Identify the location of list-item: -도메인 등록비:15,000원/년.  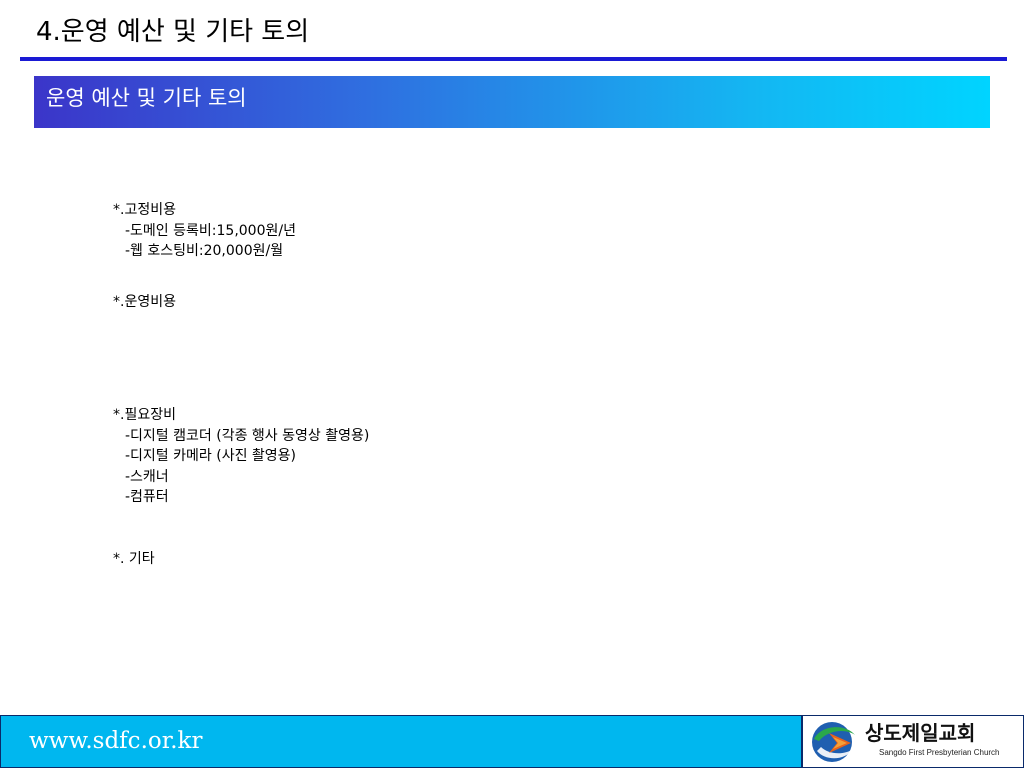
(210, 230).